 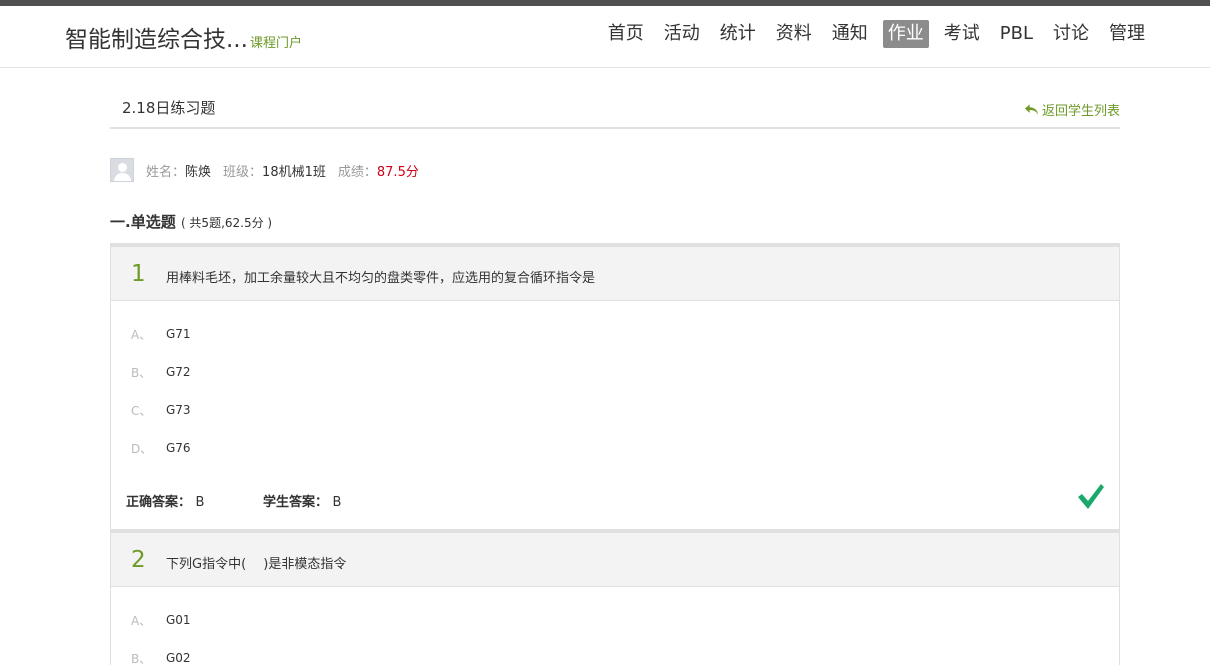 What do you see at coordinates (626, 34) in the screenshot?
I see `nav-home: 首页` at bounding box center [626, 34].